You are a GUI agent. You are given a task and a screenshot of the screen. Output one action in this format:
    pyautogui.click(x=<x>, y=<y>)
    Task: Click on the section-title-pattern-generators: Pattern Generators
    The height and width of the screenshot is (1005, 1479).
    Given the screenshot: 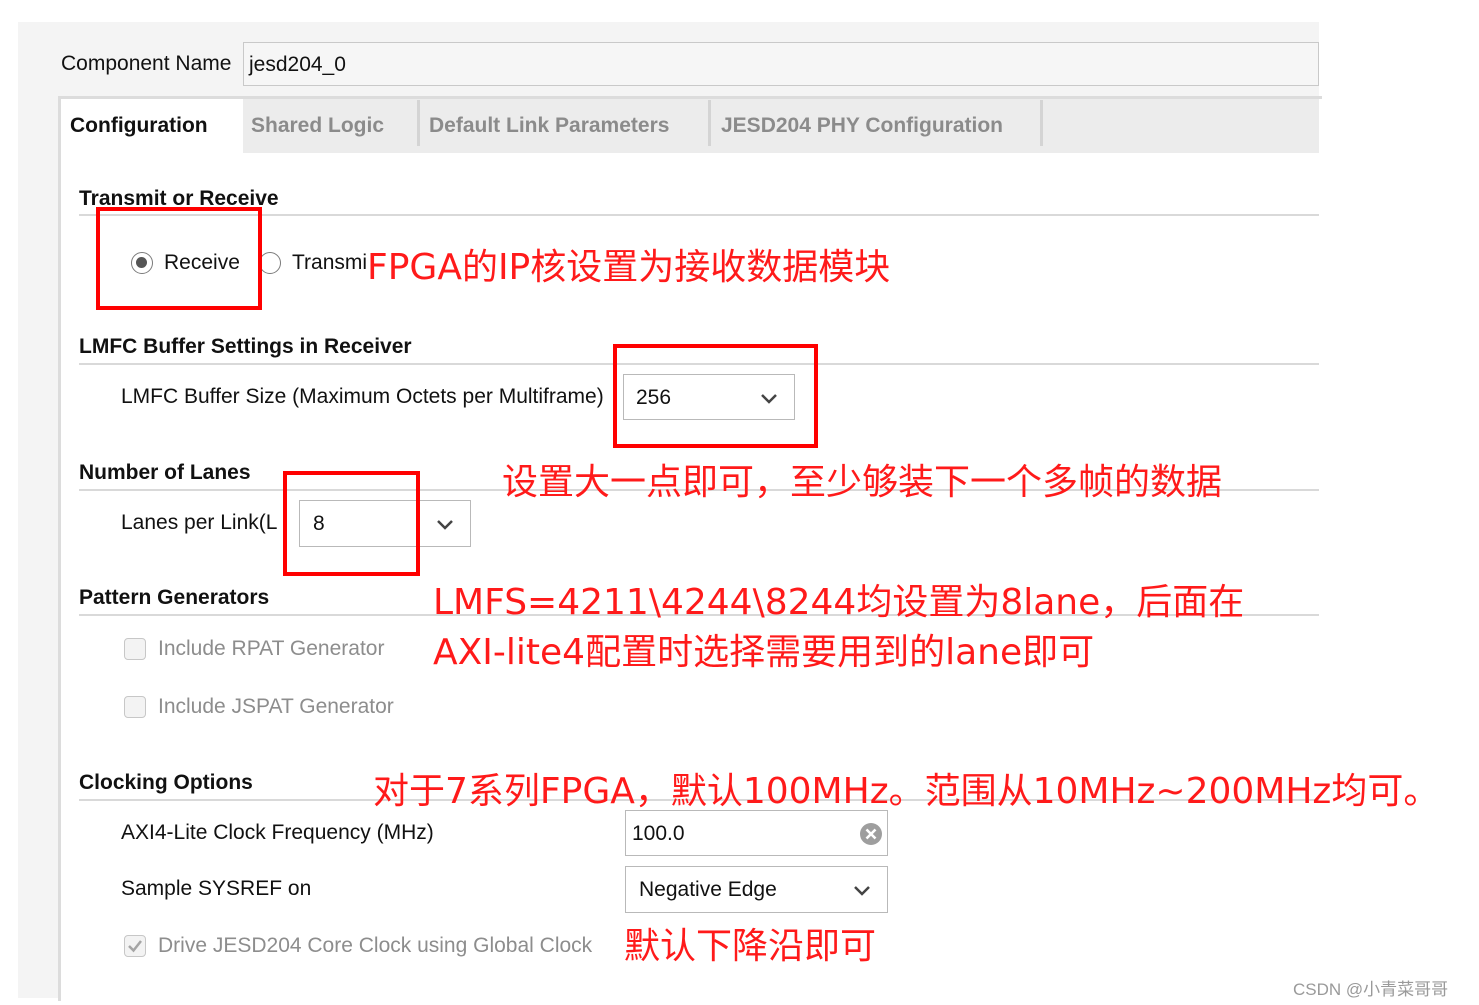 What is the action you would take?
    pyautogui.click(x=174, y=597)
    